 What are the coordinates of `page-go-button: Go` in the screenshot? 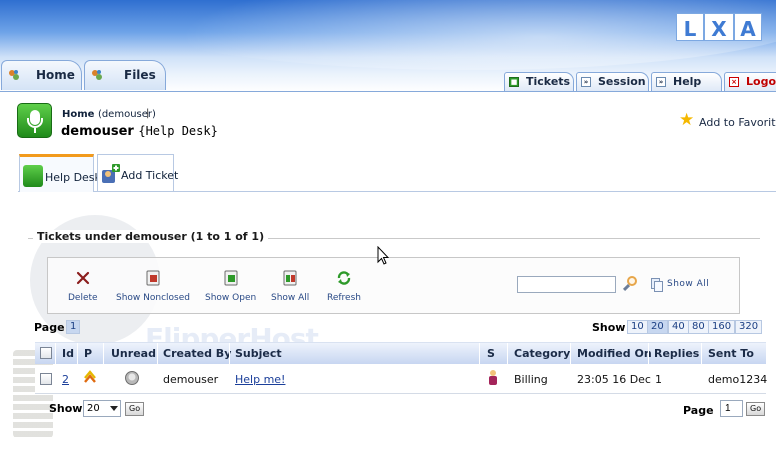 It's located at (756, 409).